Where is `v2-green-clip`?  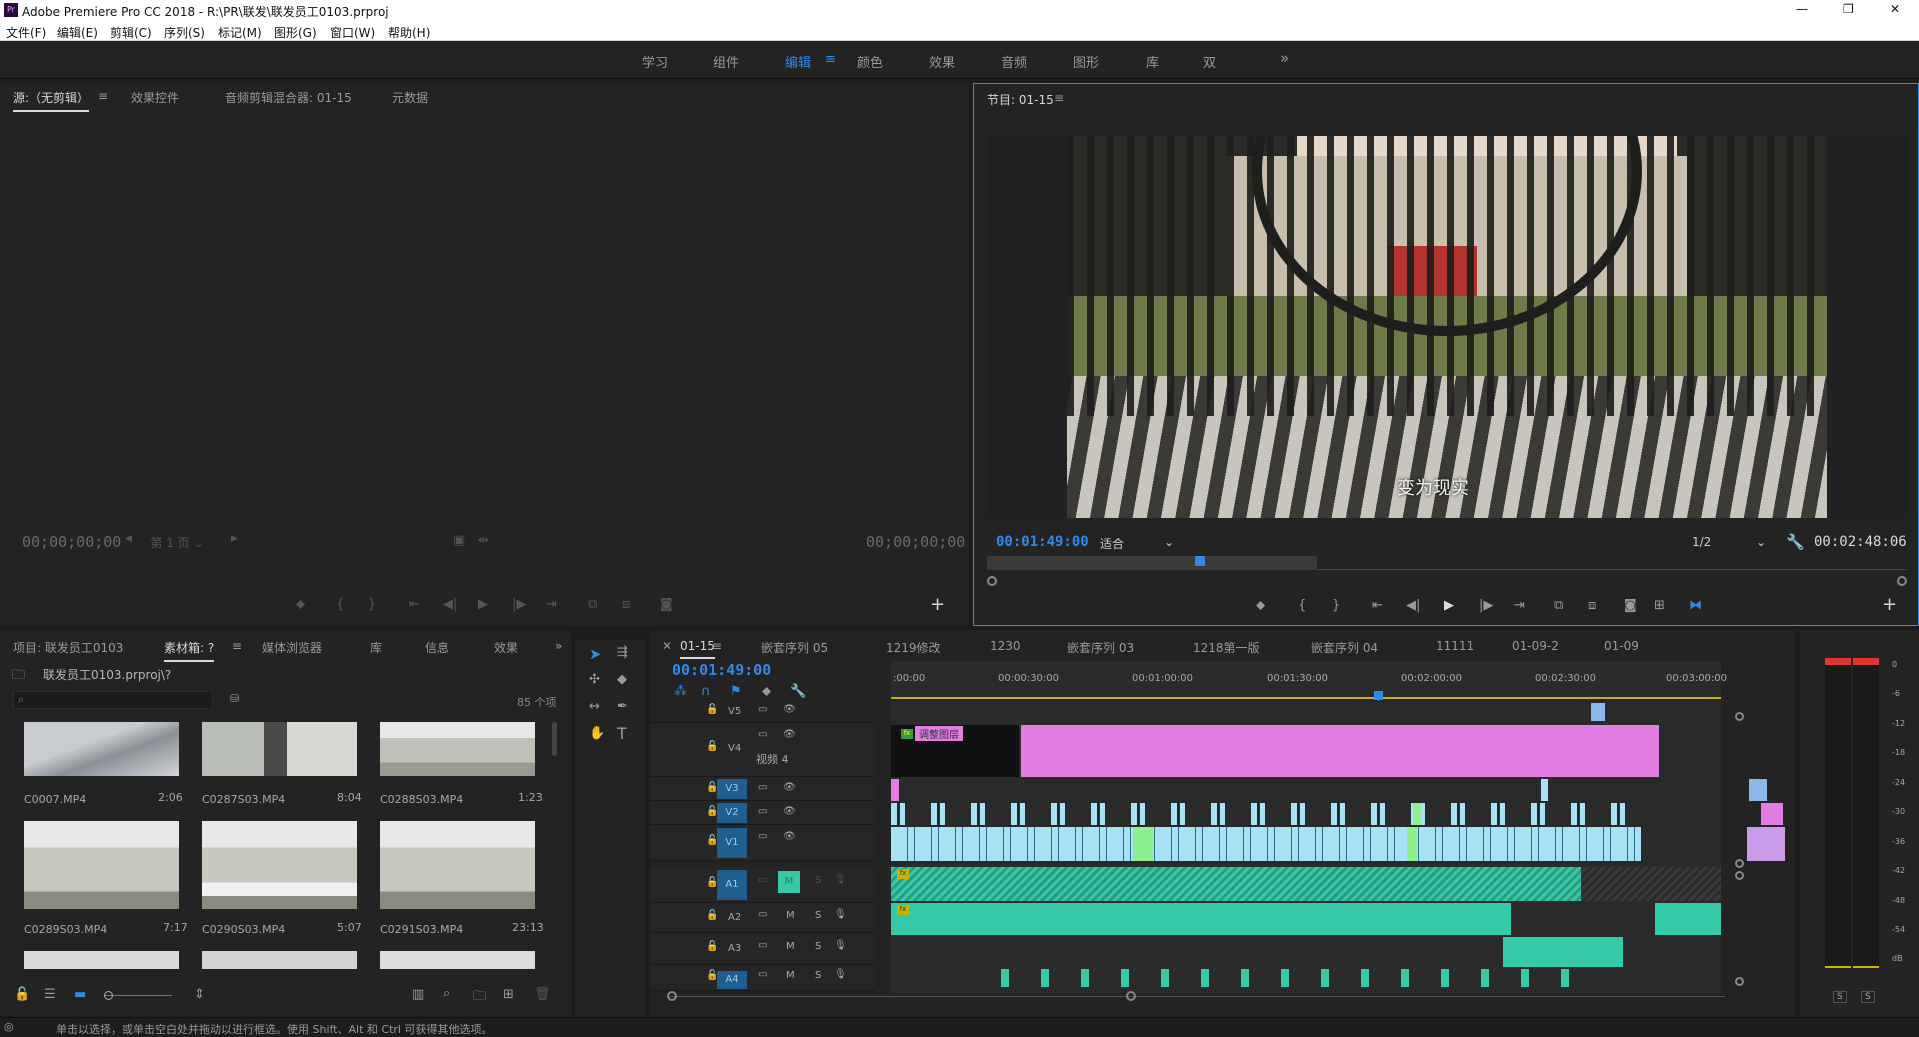 v2-green-clip is located at coordinates (1417, 814).